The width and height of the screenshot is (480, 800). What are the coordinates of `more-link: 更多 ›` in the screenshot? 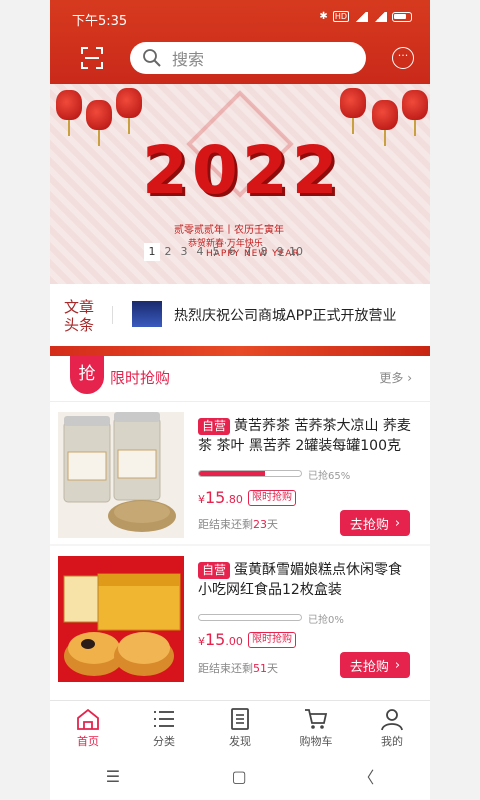 It's located at (395, 377).